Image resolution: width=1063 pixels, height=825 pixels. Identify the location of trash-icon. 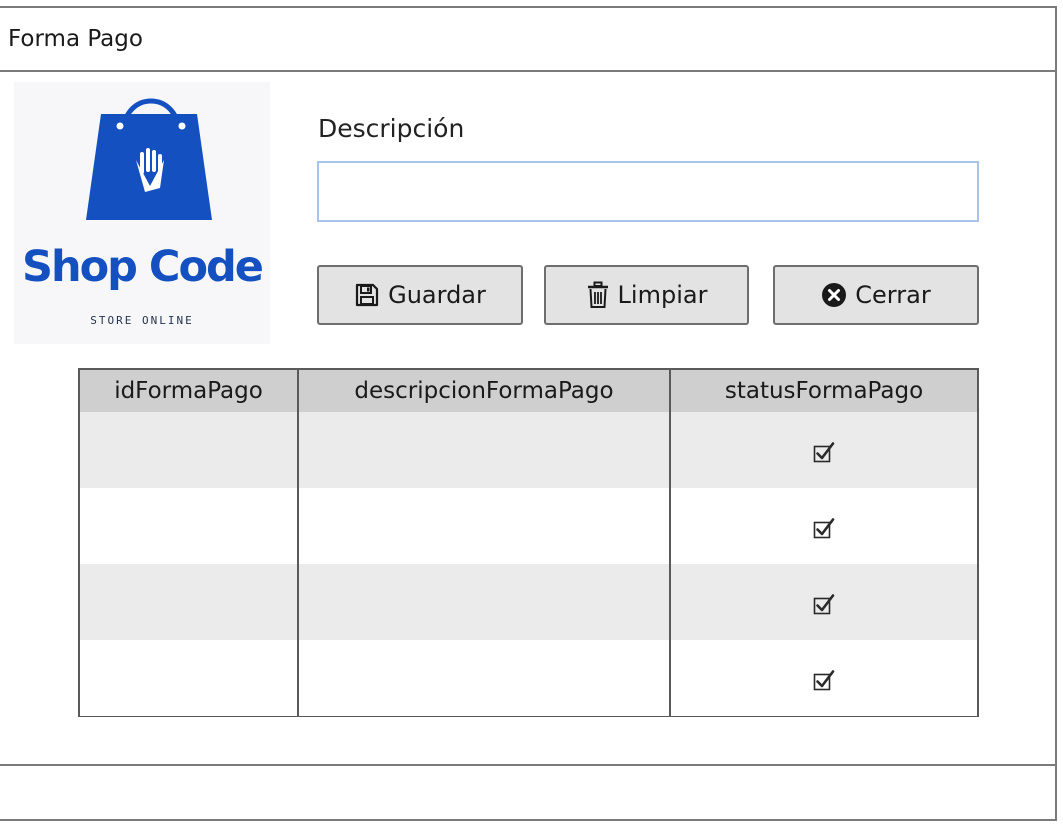
(598, 295).